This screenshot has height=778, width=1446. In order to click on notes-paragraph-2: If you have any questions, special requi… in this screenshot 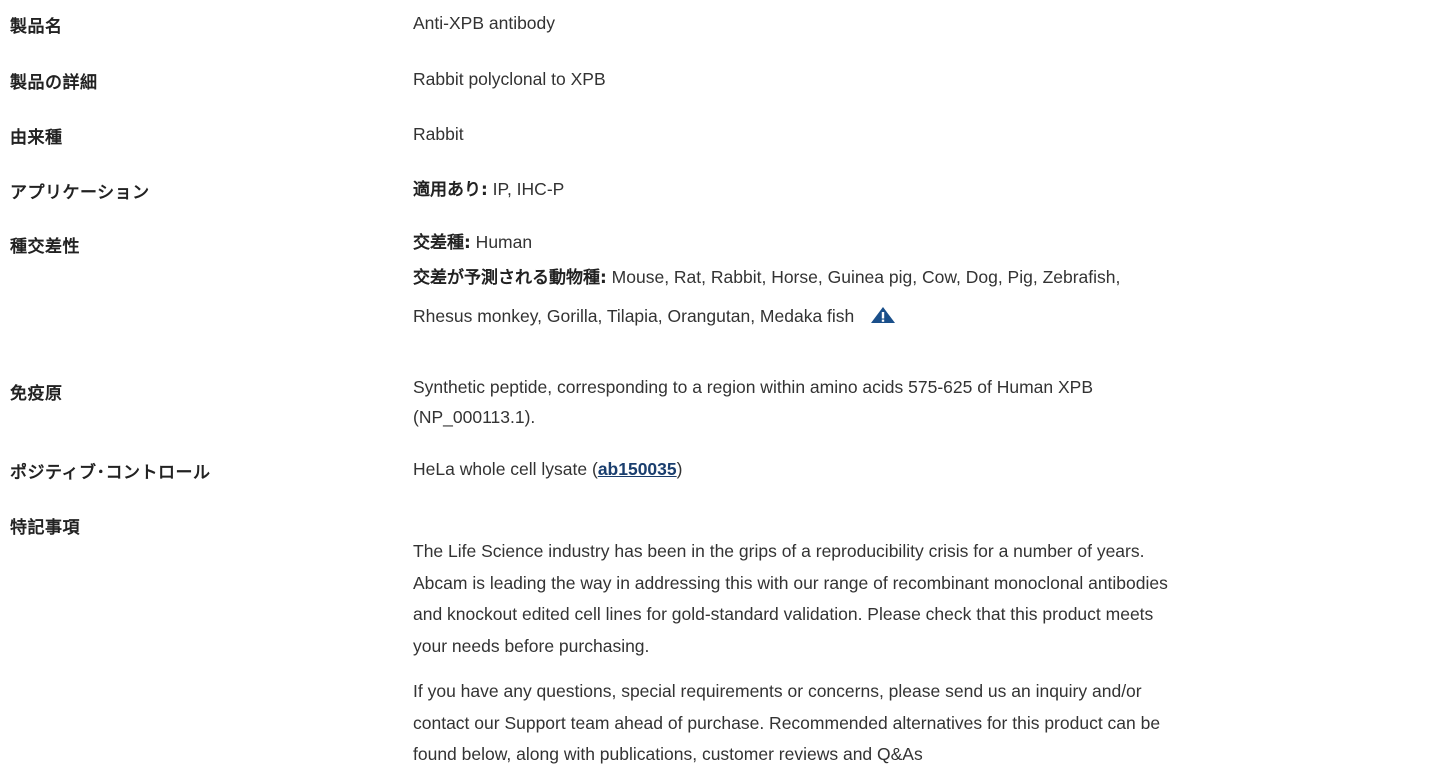, I will do `click(913, 723)`.